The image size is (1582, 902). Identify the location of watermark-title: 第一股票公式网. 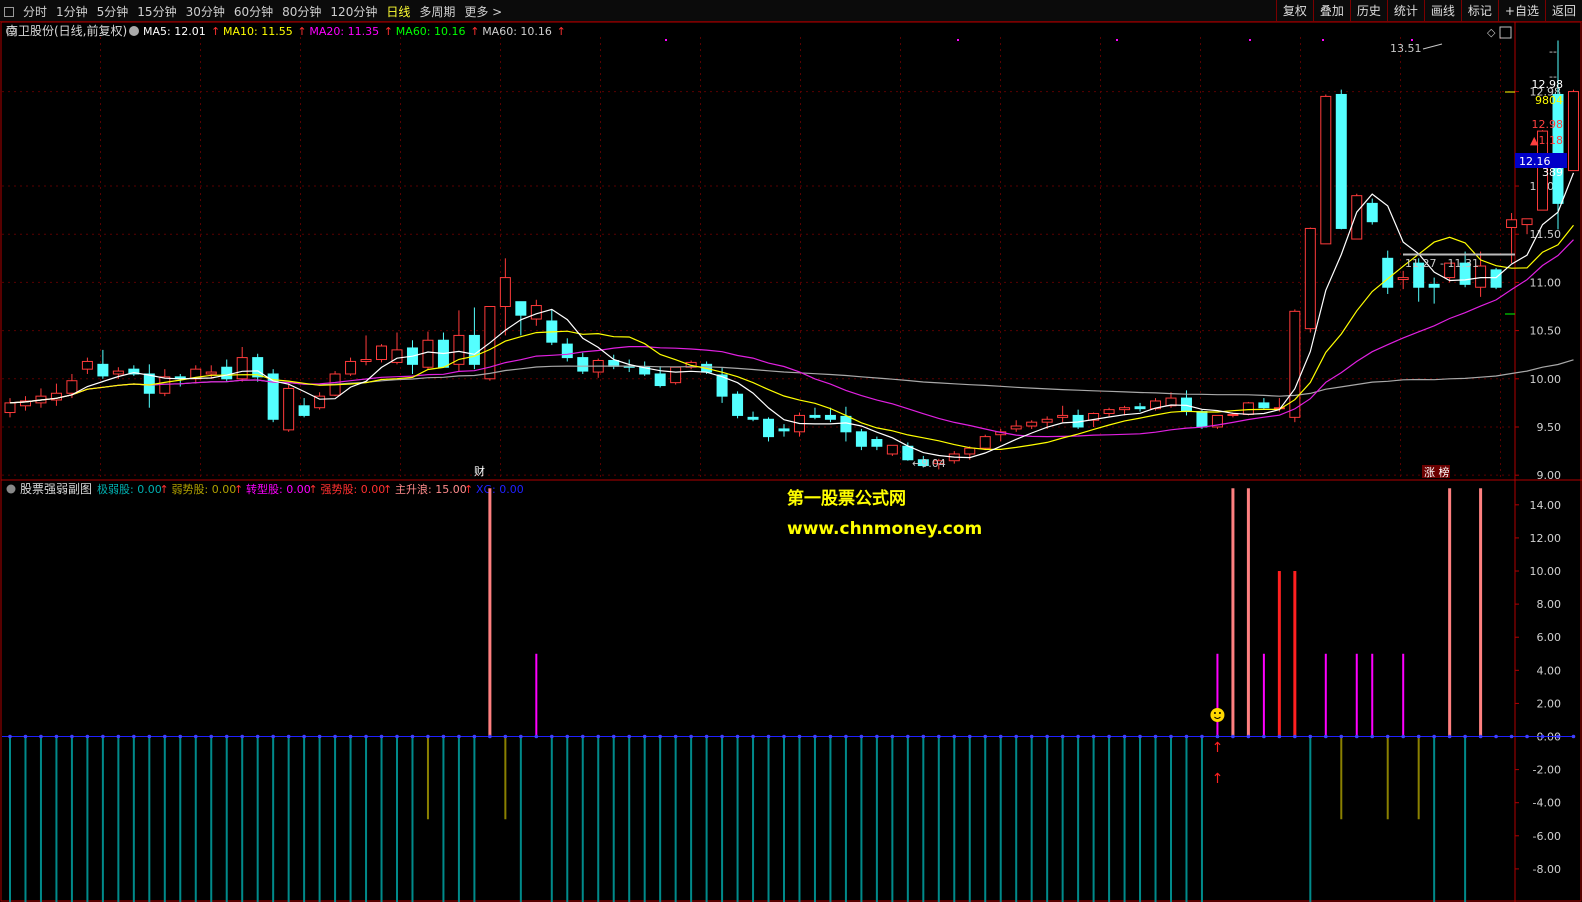
(846, 499).